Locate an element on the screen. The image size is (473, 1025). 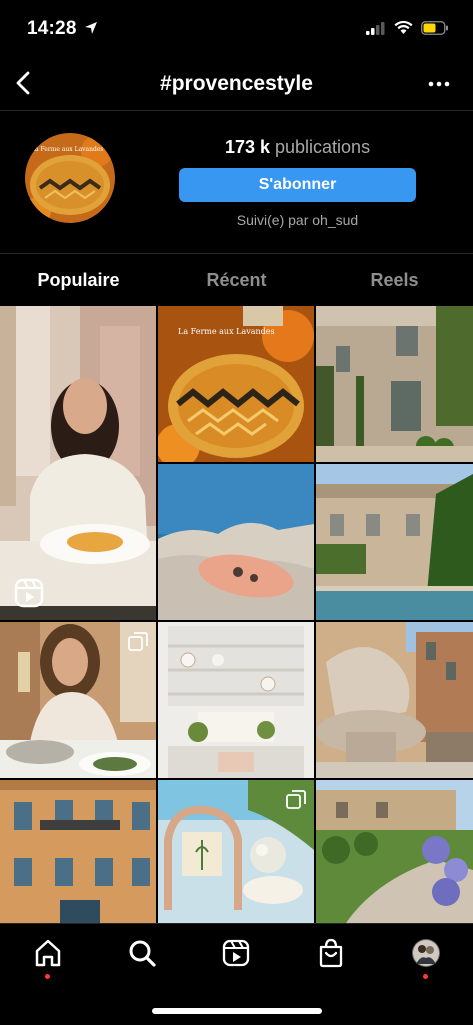
home-icon is located at coordinates (48, 953).